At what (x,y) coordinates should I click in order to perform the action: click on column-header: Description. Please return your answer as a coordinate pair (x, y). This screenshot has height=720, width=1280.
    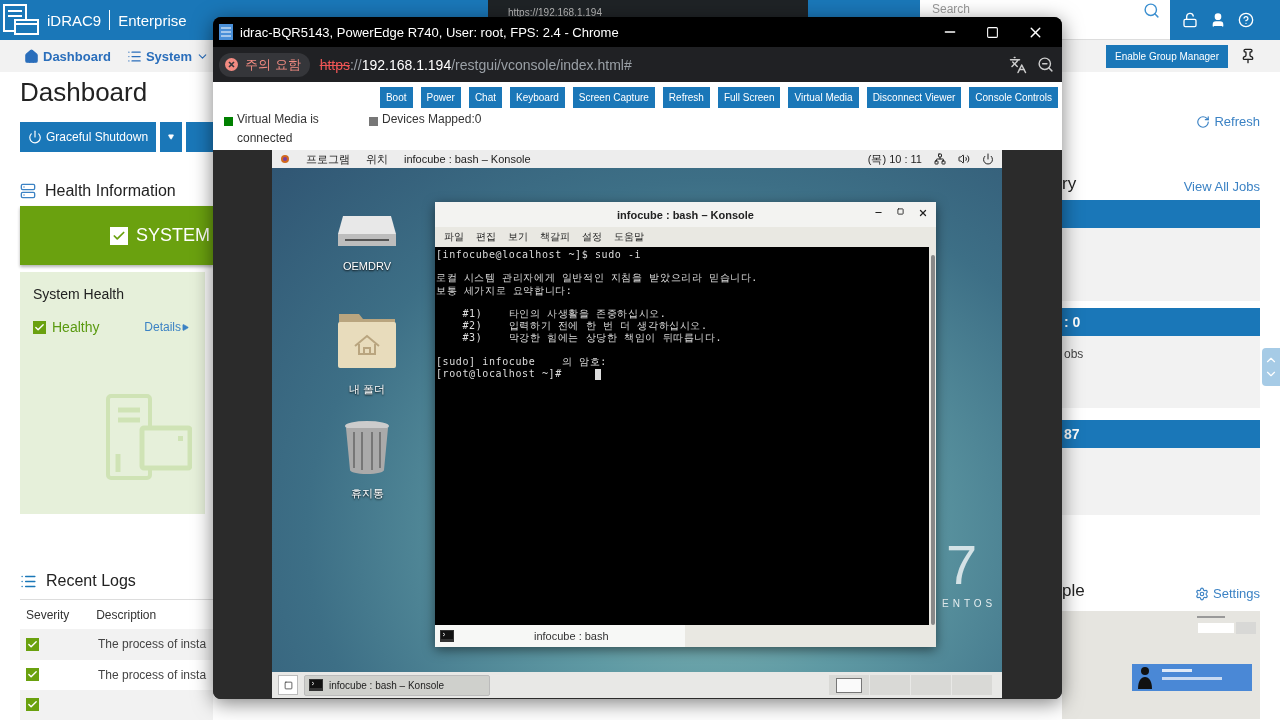
    Looking at the image, I should click on (127, 614).